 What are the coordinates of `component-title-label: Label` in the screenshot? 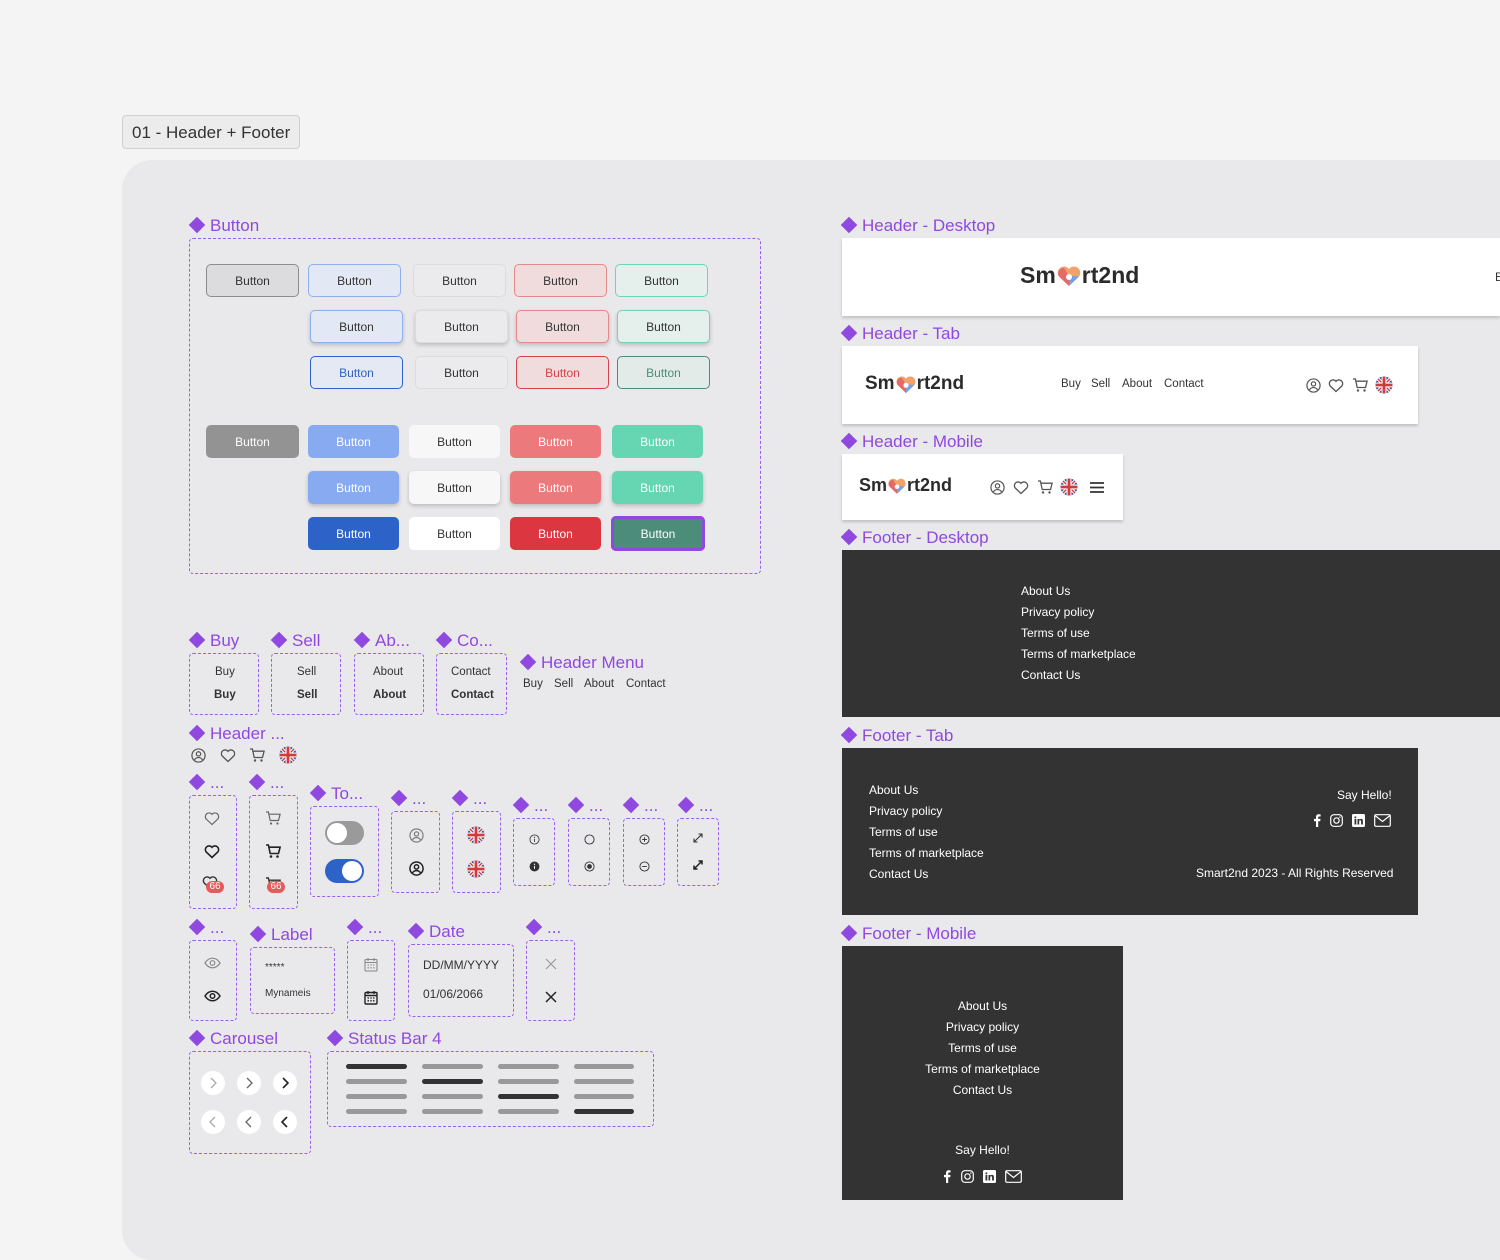 It's located at (281, 935).